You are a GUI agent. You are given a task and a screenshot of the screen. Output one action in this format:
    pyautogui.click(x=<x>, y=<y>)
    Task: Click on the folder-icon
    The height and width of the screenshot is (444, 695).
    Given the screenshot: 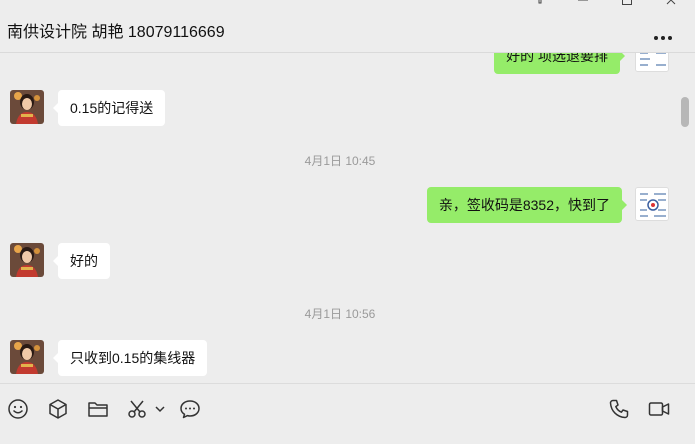 What is the action you would take?
    pyautogui.click(x=98, y=409)
    